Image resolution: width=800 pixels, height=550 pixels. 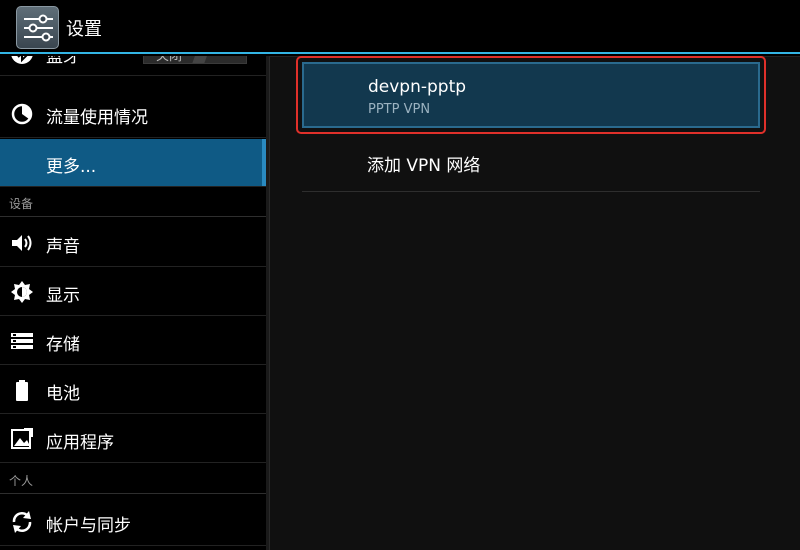 What do you see at coordinates (133, 203) in the screenshot?
I see `section-header-device: 设备` at bounding box center [133, 203].